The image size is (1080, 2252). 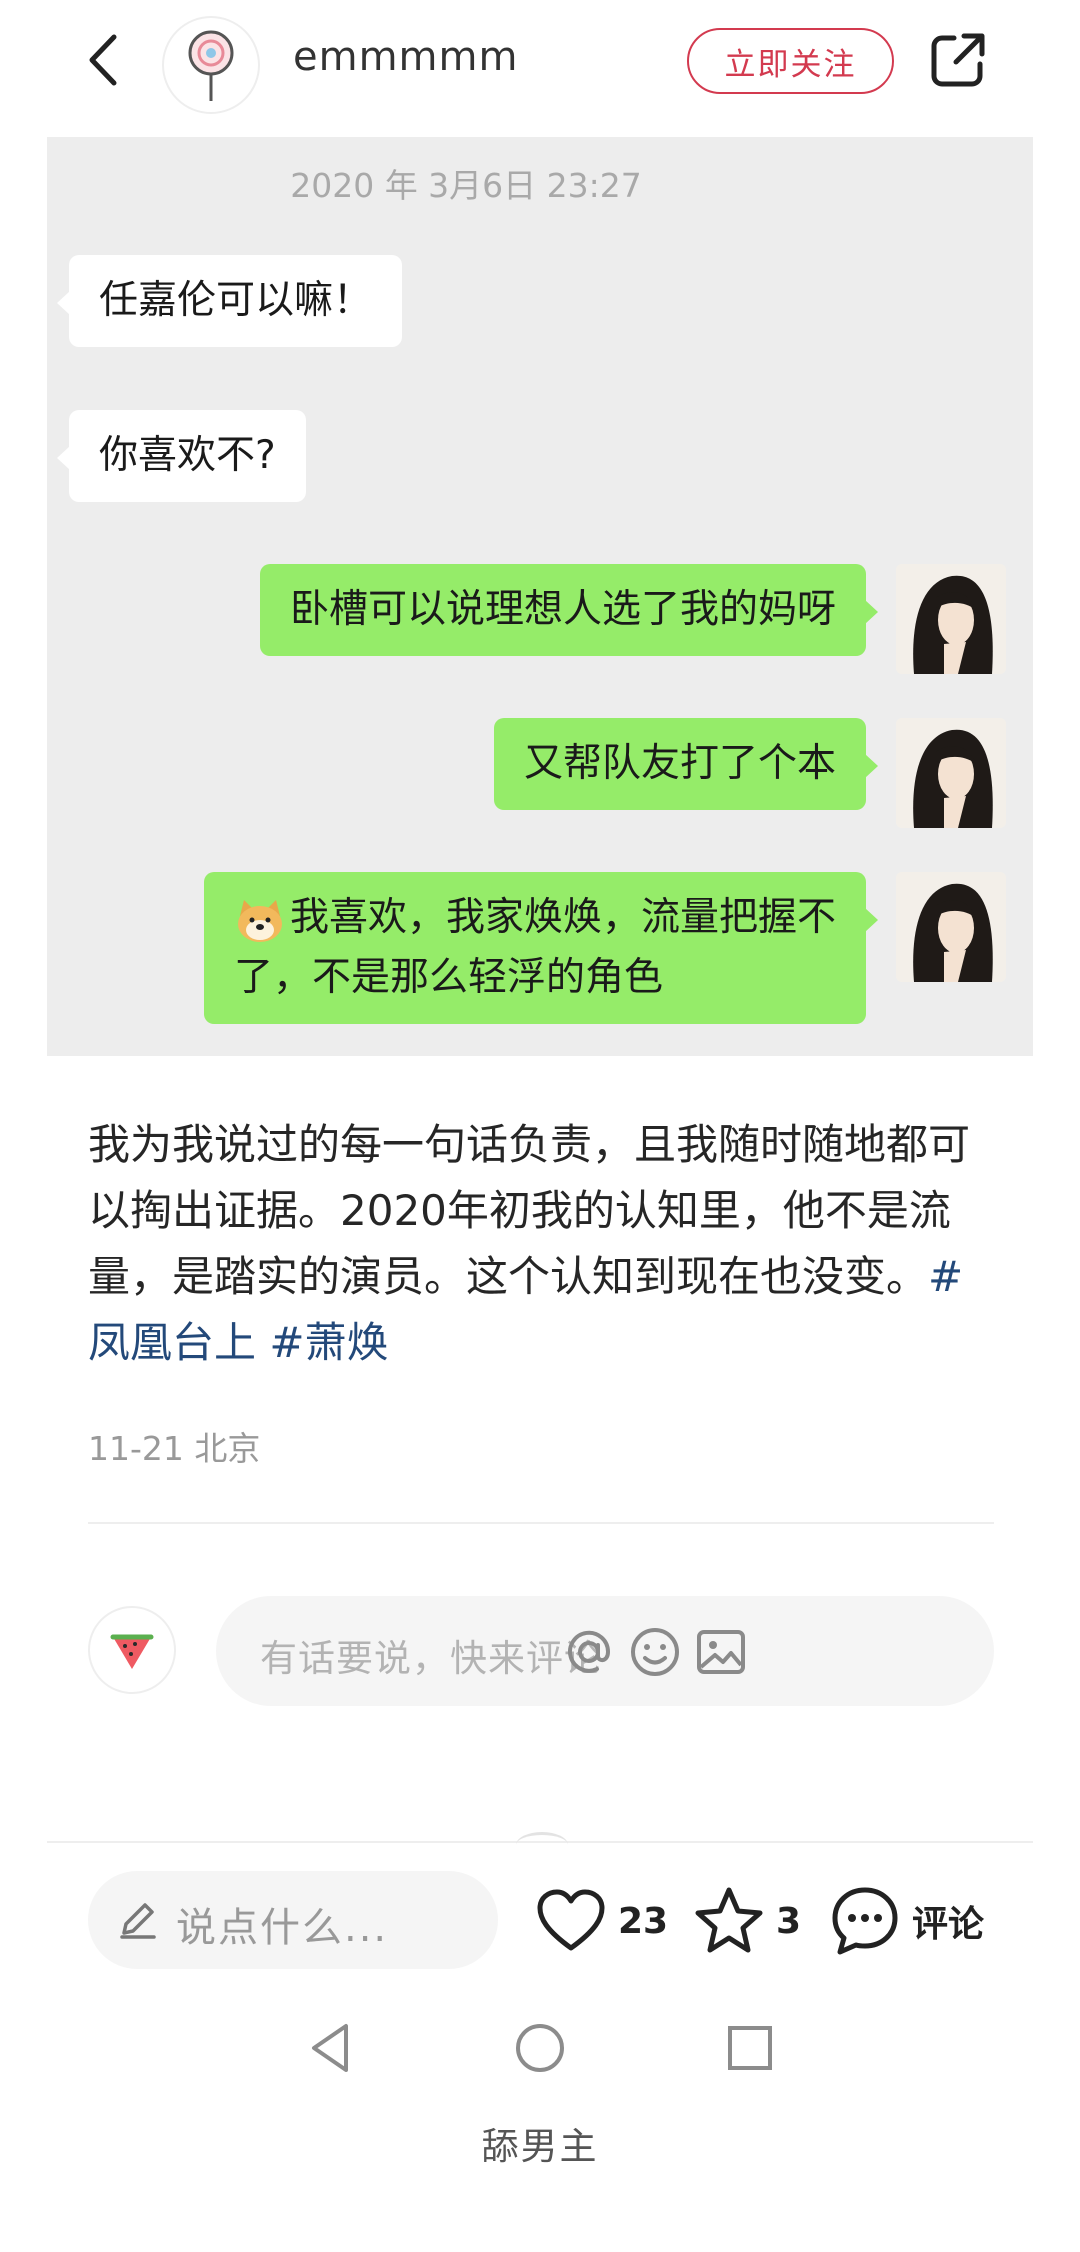 I want to click on post-date: 11-21, so click(x=136, y=1448).